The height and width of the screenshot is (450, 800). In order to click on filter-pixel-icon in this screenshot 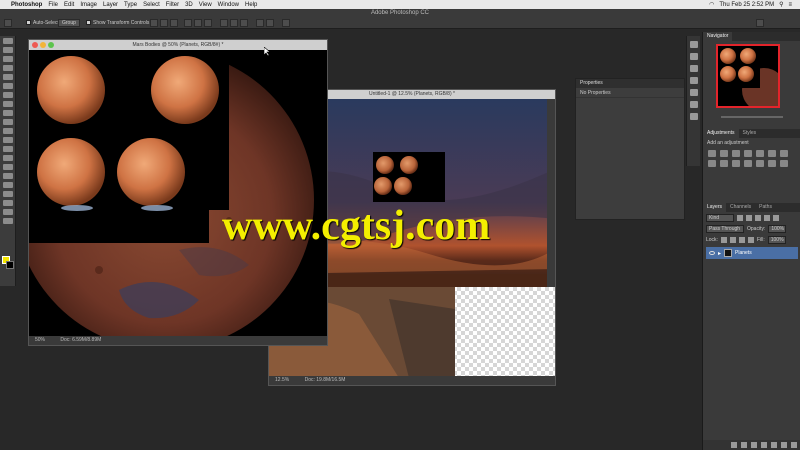, I will do `click(740, 218)`.